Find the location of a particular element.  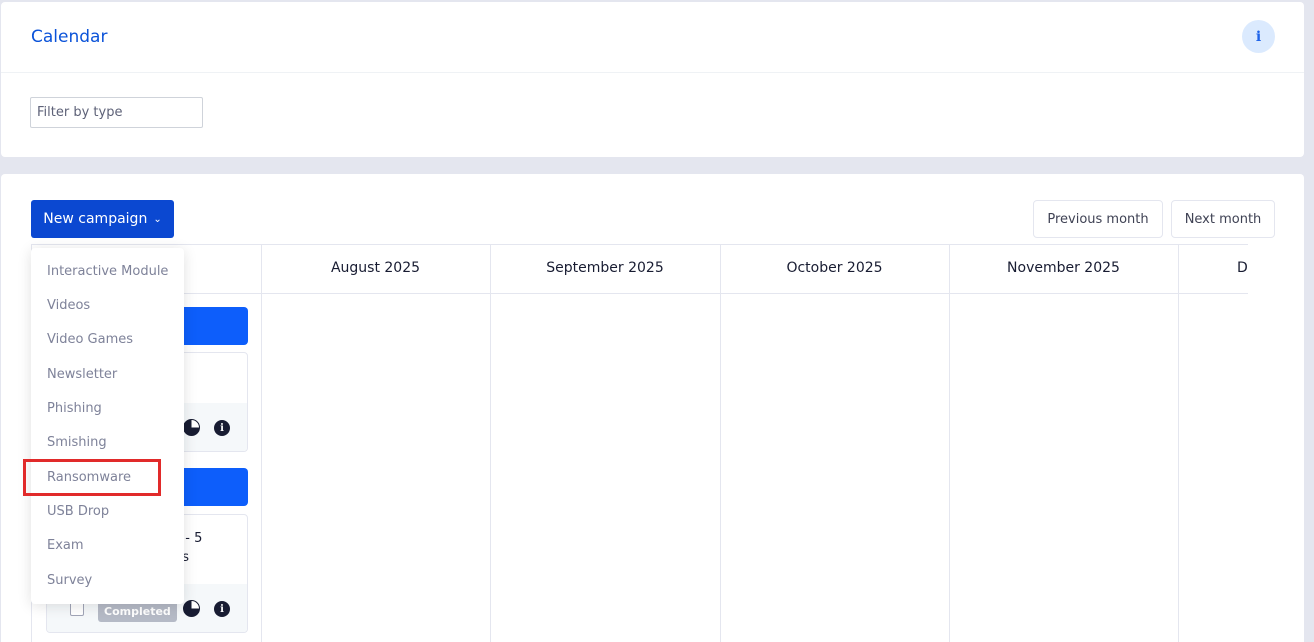

menu-item-usb-drop: USB Drop is located at coordinates (78, 511).